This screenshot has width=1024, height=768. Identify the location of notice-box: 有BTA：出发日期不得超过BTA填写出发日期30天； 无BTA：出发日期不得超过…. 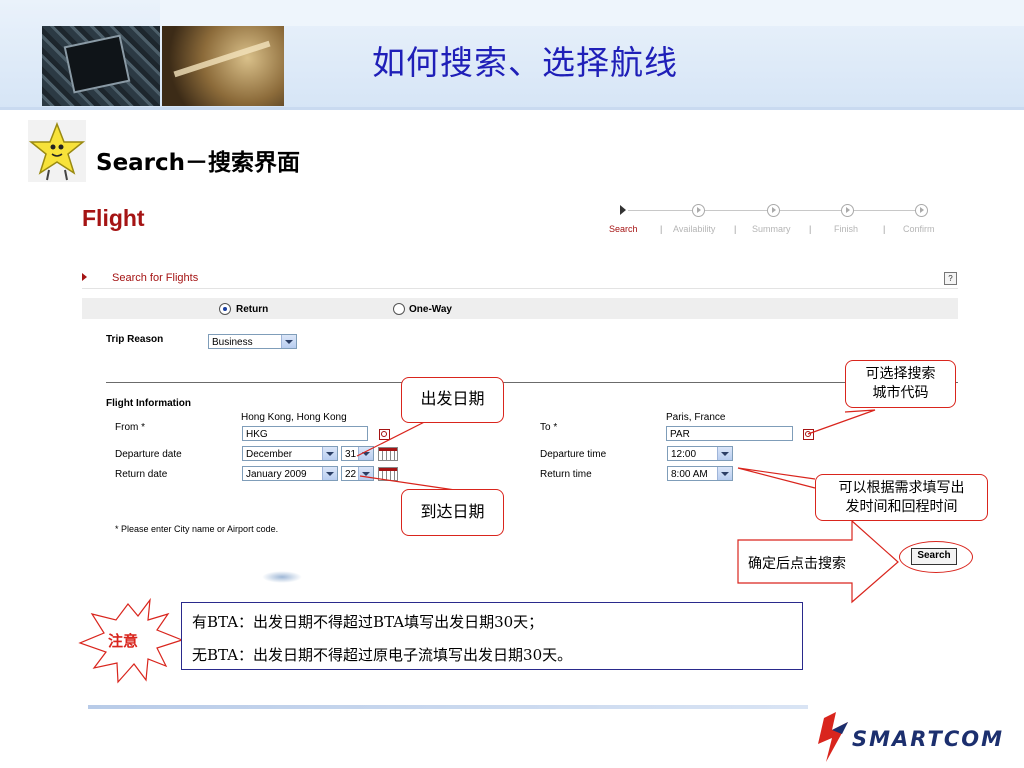
(492, 636).